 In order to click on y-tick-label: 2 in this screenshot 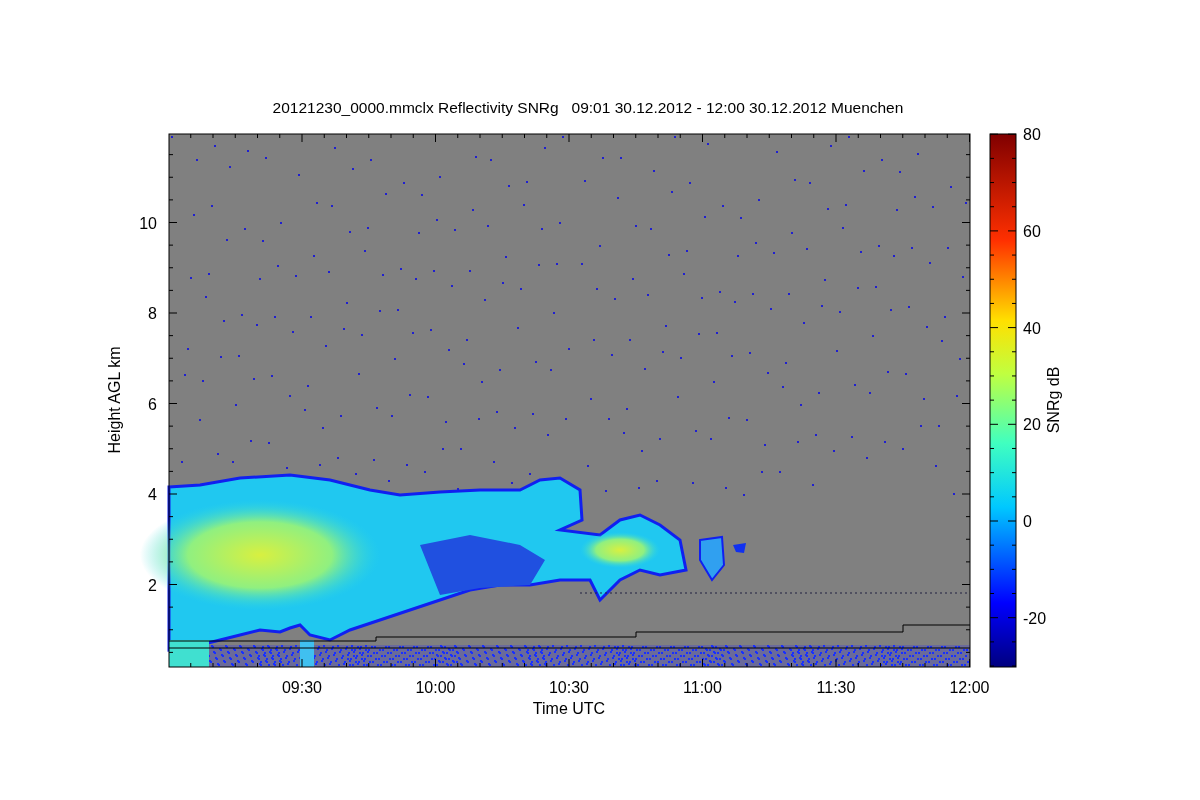, I will do `click(152, 585)`.